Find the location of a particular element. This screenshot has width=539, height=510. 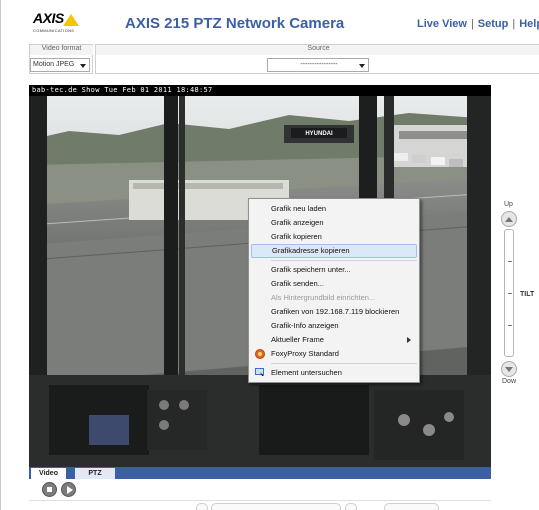

menu-item-inspect-element: Element untersuchen is located at coordinates (334, 373).